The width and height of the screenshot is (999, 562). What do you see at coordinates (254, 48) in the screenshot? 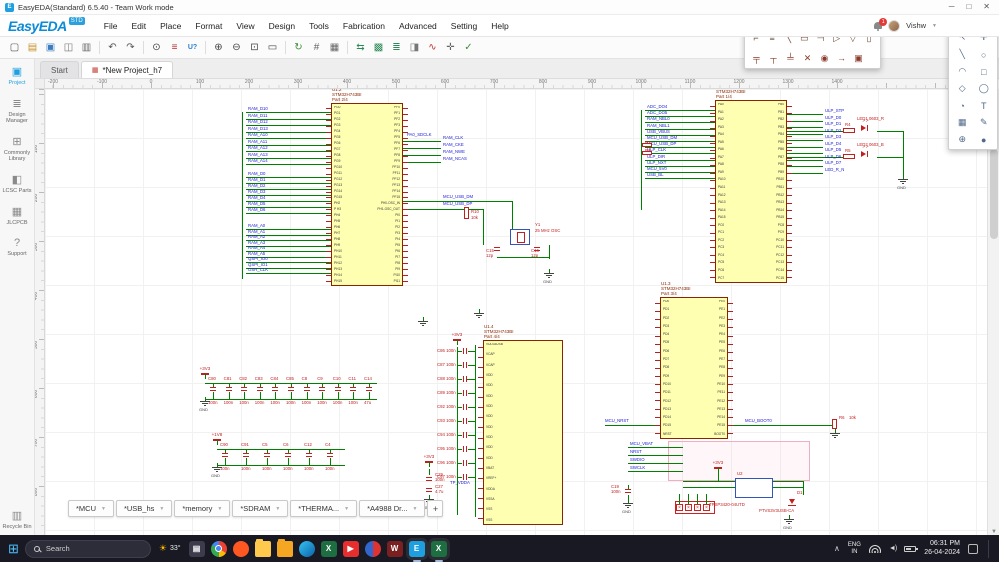
I see `toolbar-zoom-fit-icon: ⊡` at bounding box center [254, 48].